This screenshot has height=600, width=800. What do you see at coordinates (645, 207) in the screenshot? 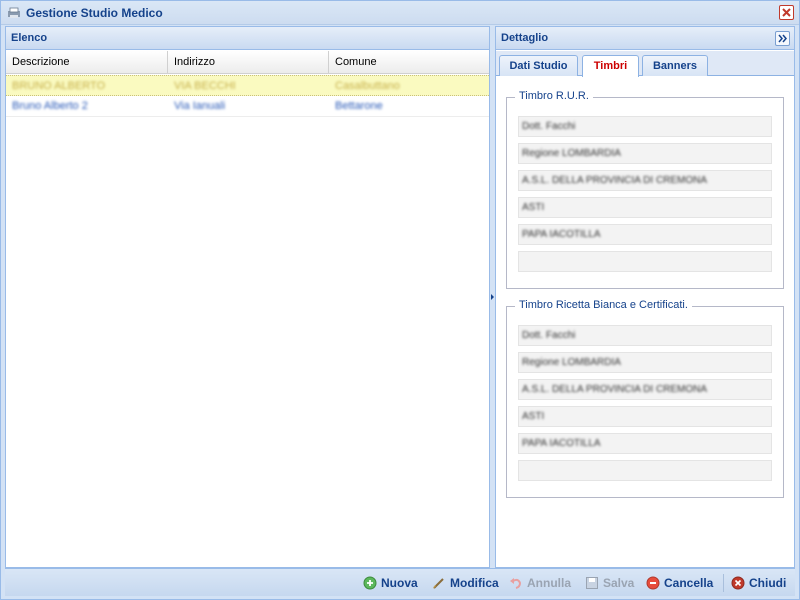
I see `timbro-rur-line-4: ASTI` at bounding box center [645, 207].